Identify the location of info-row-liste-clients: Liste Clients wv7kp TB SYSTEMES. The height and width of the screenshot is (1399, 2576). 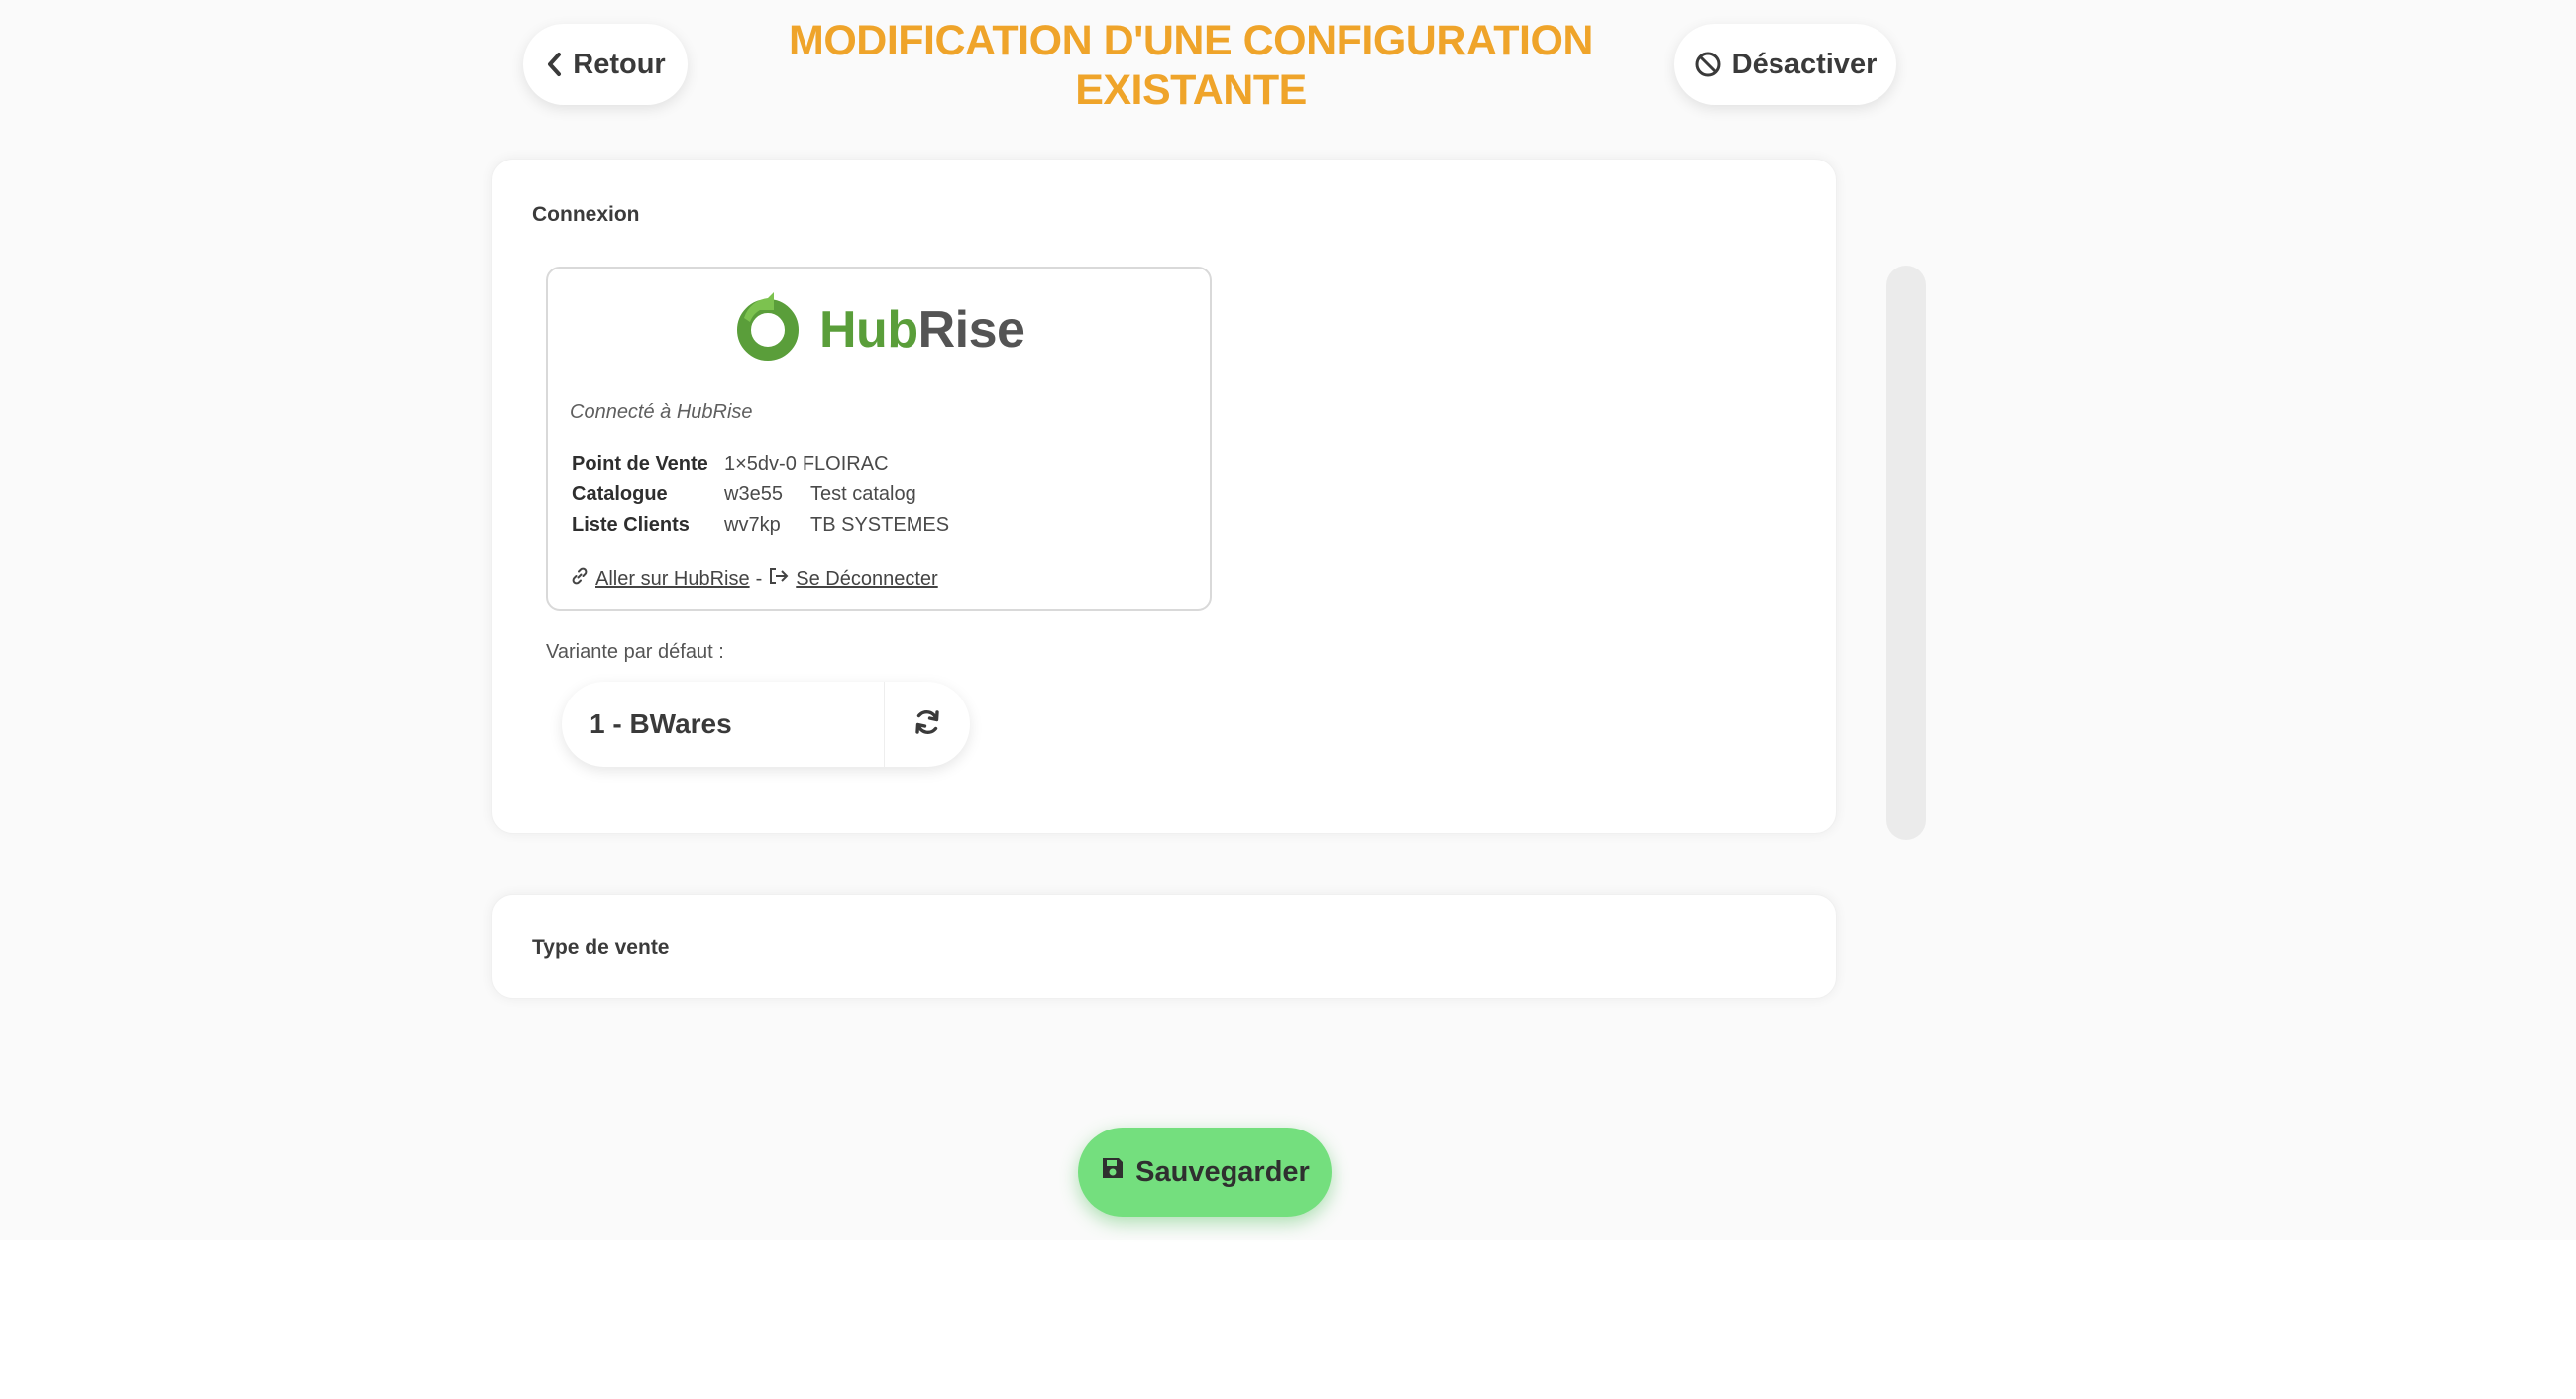
(760, 525).